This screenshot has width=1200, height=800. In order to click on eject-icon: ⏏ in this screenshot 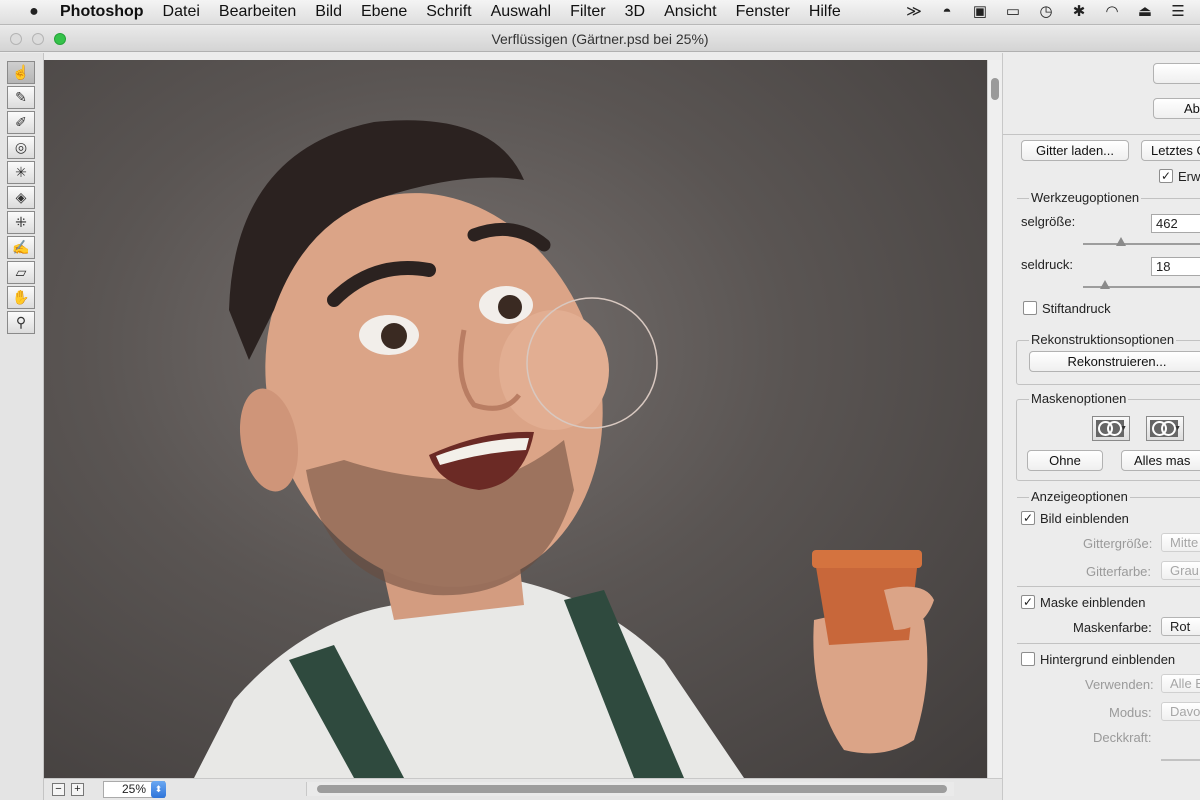, I will do `click(1145, 11)`.